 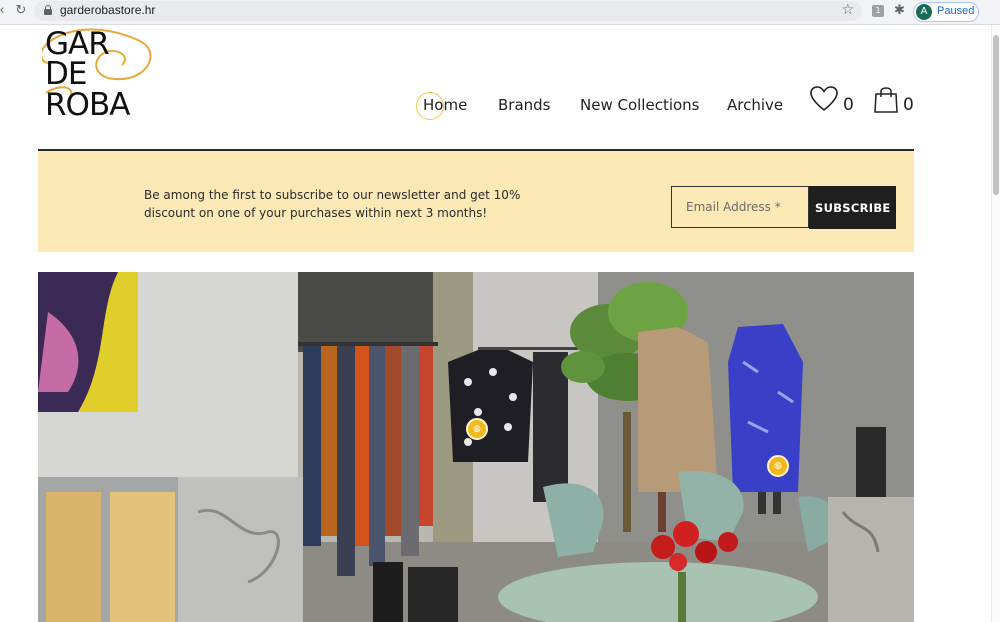 I want to click on page-scrollbar, so click(x=995, y=323).